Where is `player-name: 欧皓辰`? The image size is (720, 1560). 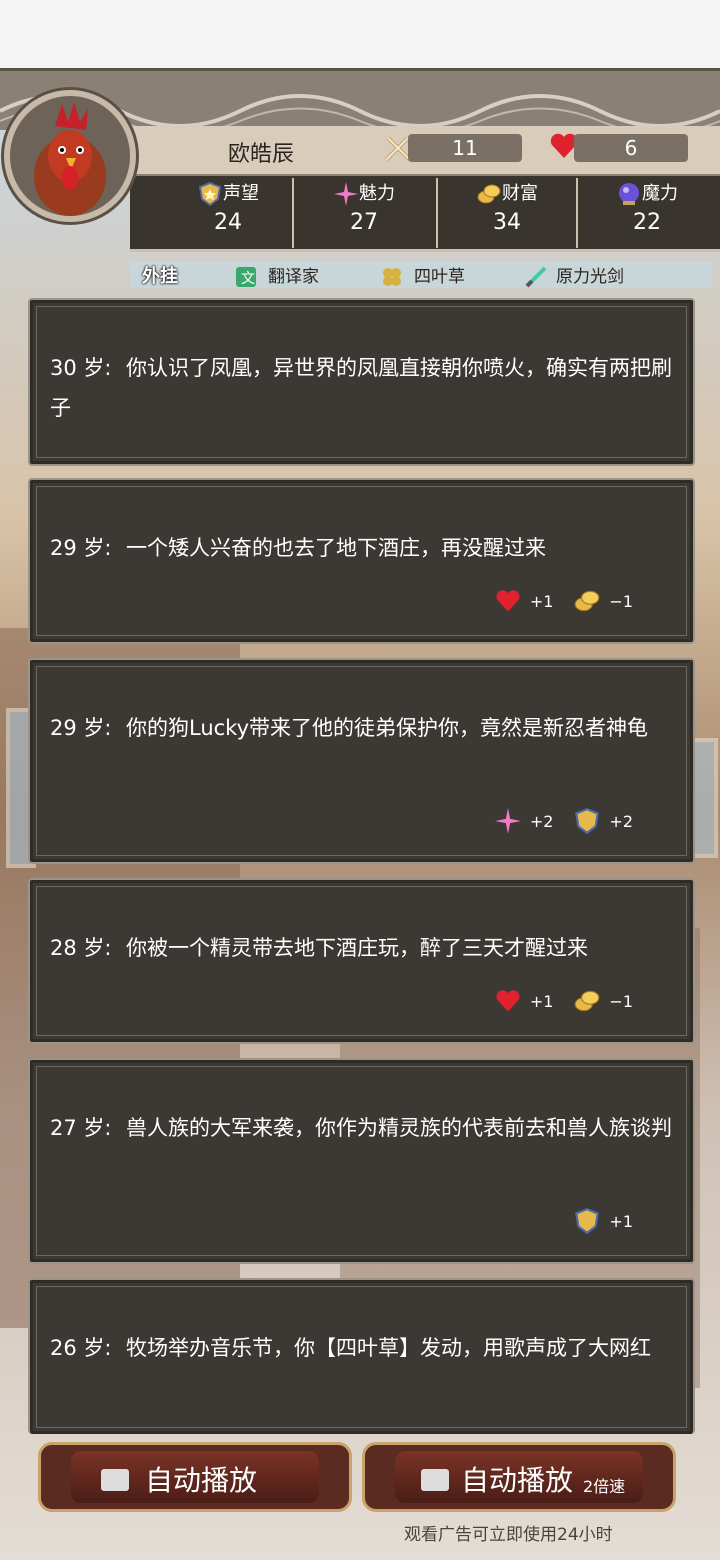 player-name: 欧皓辰 is located at coordinates (261, 154).